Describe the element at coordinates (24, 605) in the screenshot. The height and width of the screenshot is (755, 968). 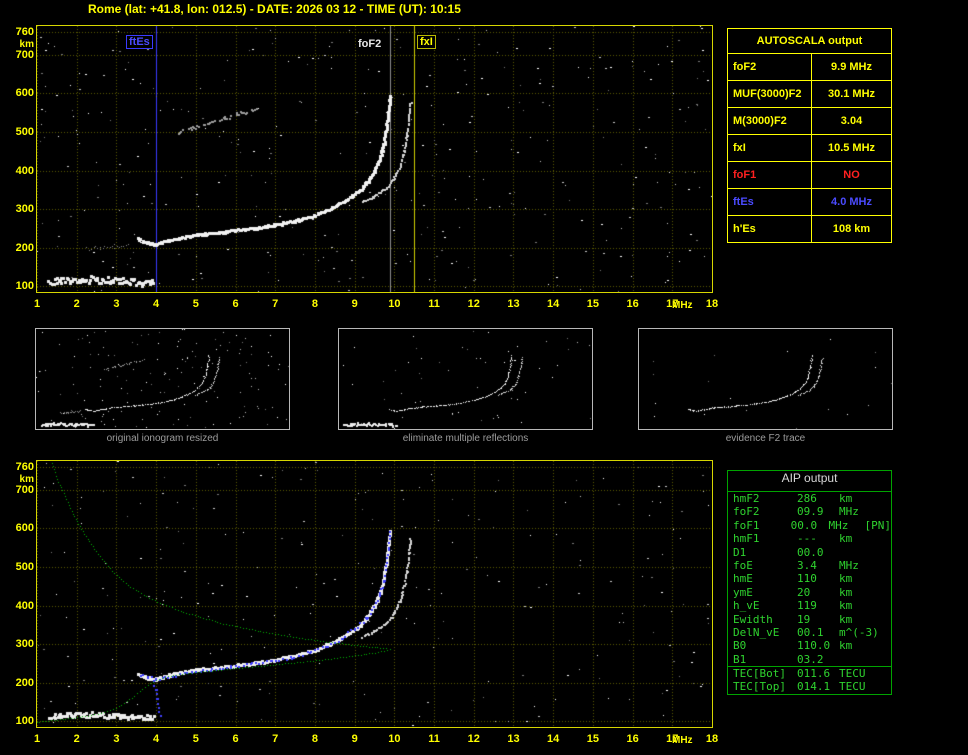
I see `y-tick-label: 400` at that location.